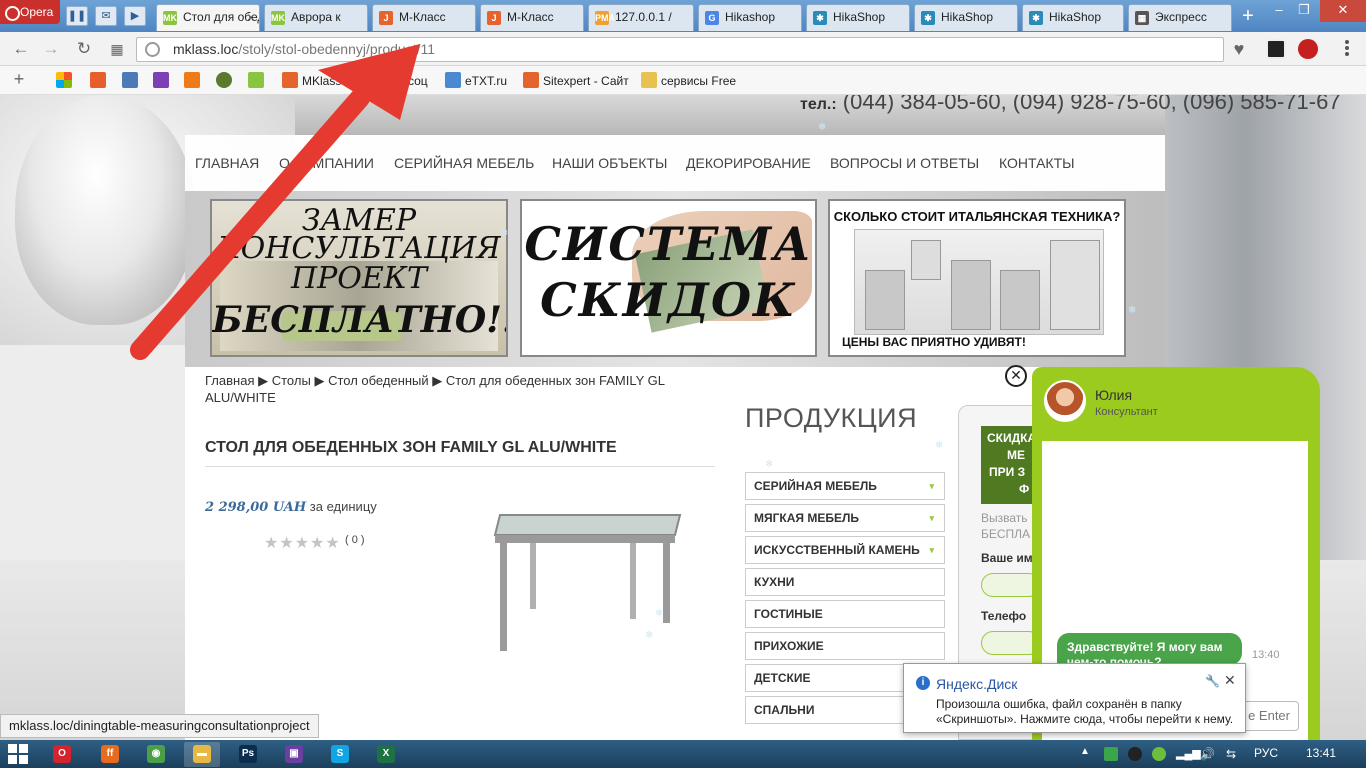 This screenshot has height=768, width=1366. I want to click on tab-7: ✱ HikaShop, so click(858, 17).